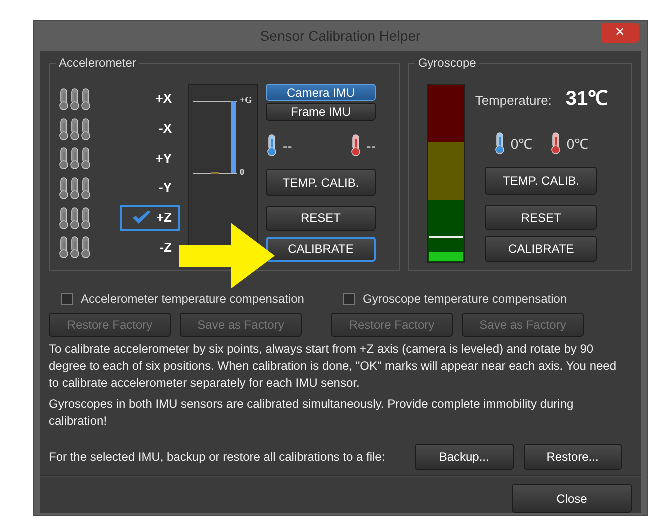 This screenshot has height=524, width=669. I want to click on instruction-text: Gyroscopes in both IMU sensors are calibrated simultaneously. Provide complete immobility during calibration!, so click(312, 413).